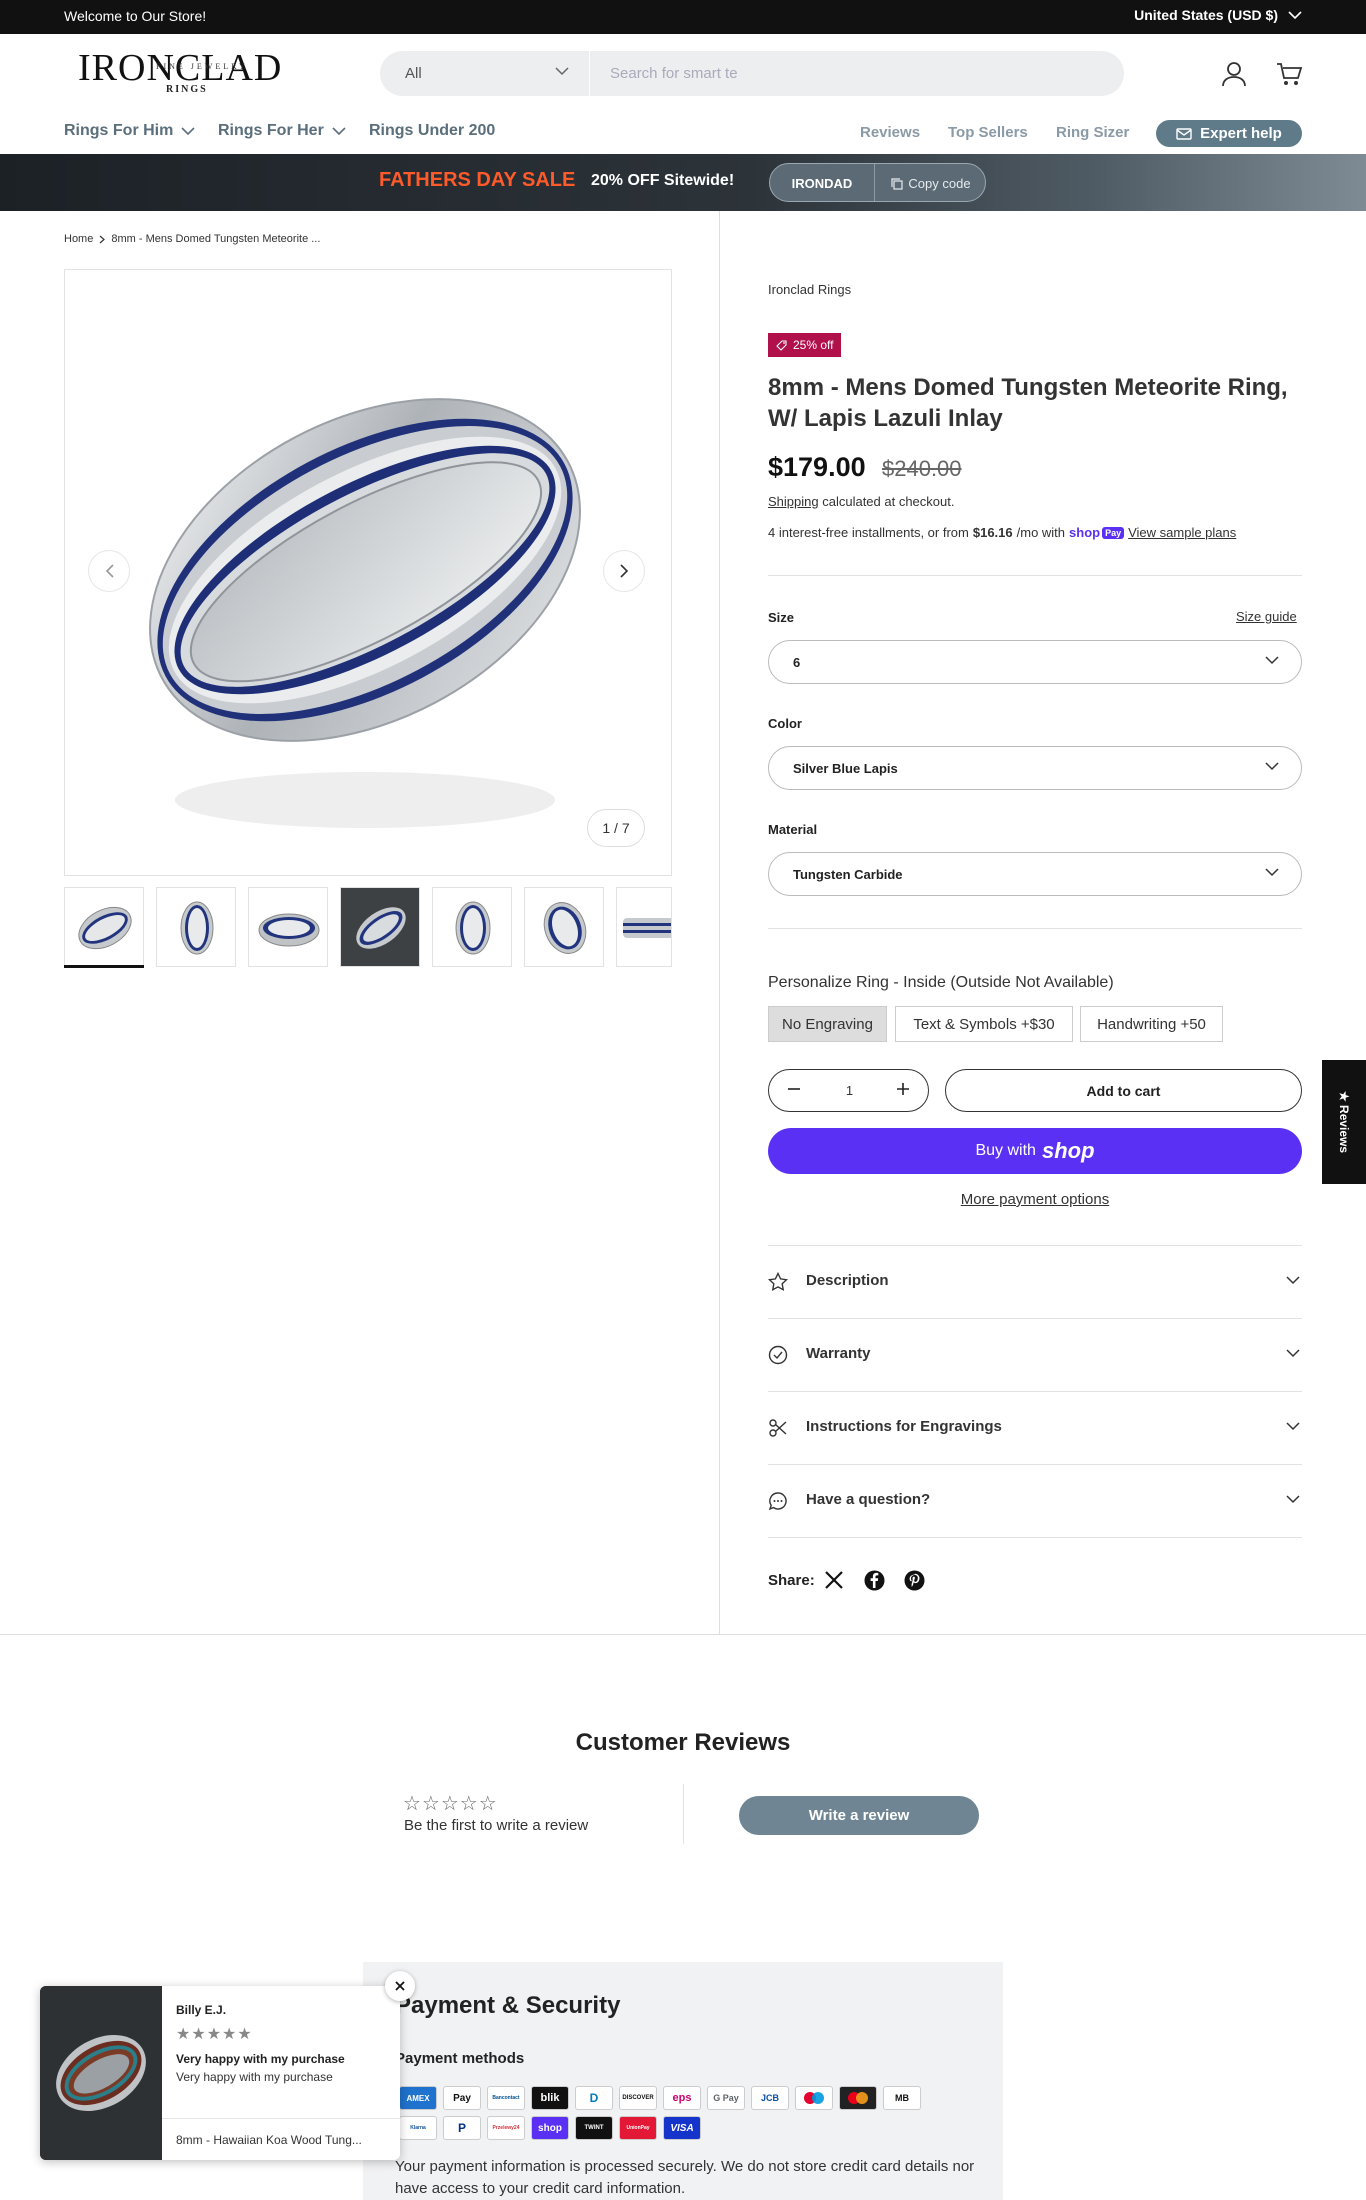  Describe the element at coordinates (778, 1355) in the screenshot. I see `check-circle-icon` at that location.